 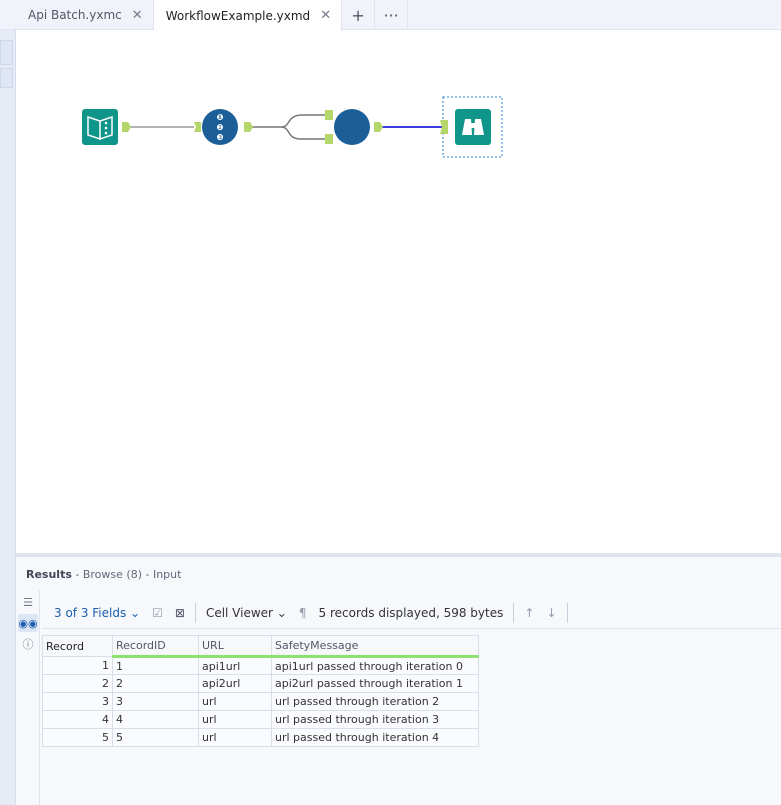 I want to click on record-id-tool-icon: ❶ ❷ ❸, so click(x=220, y=127).